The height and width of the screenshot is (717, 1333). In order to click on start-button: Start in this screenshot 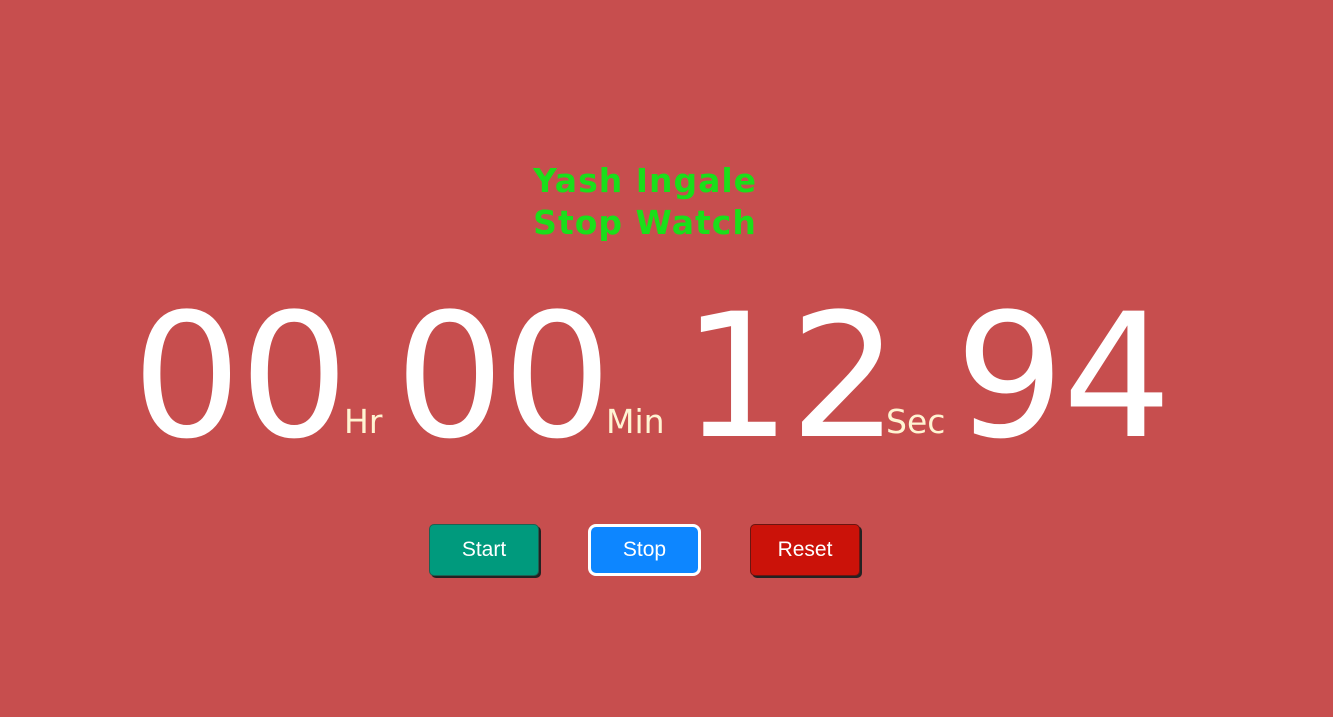, I will do `click(484, 550)`.